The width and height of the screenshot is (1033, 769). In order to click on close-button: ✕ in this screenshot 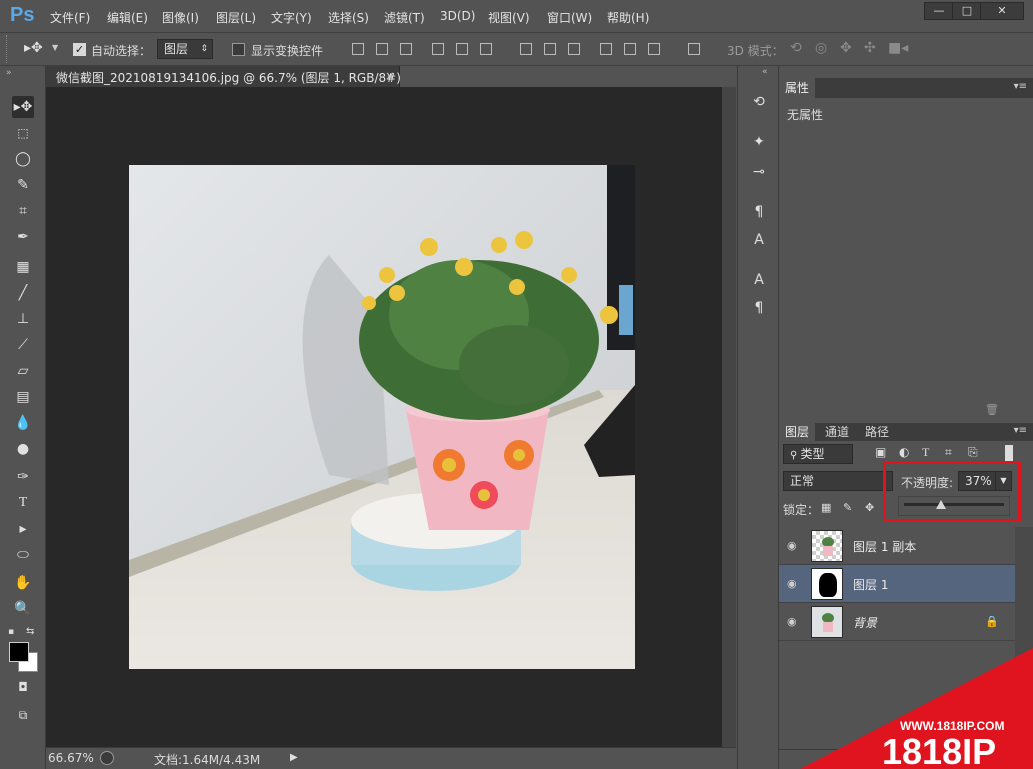, I will do `click(1002, 11)`.